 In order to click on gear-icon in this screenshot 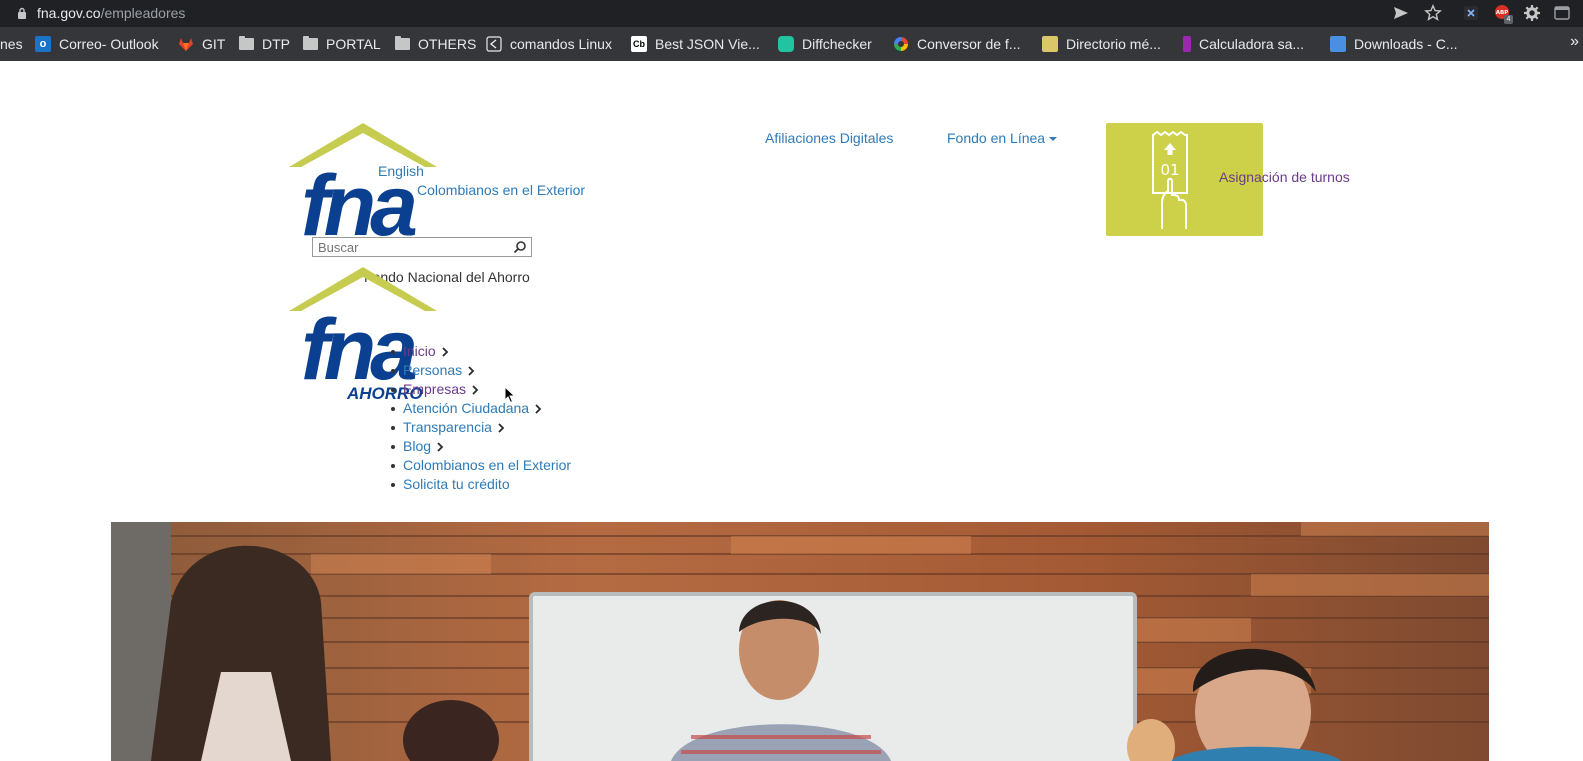, I will do `click(1532, 13)`.